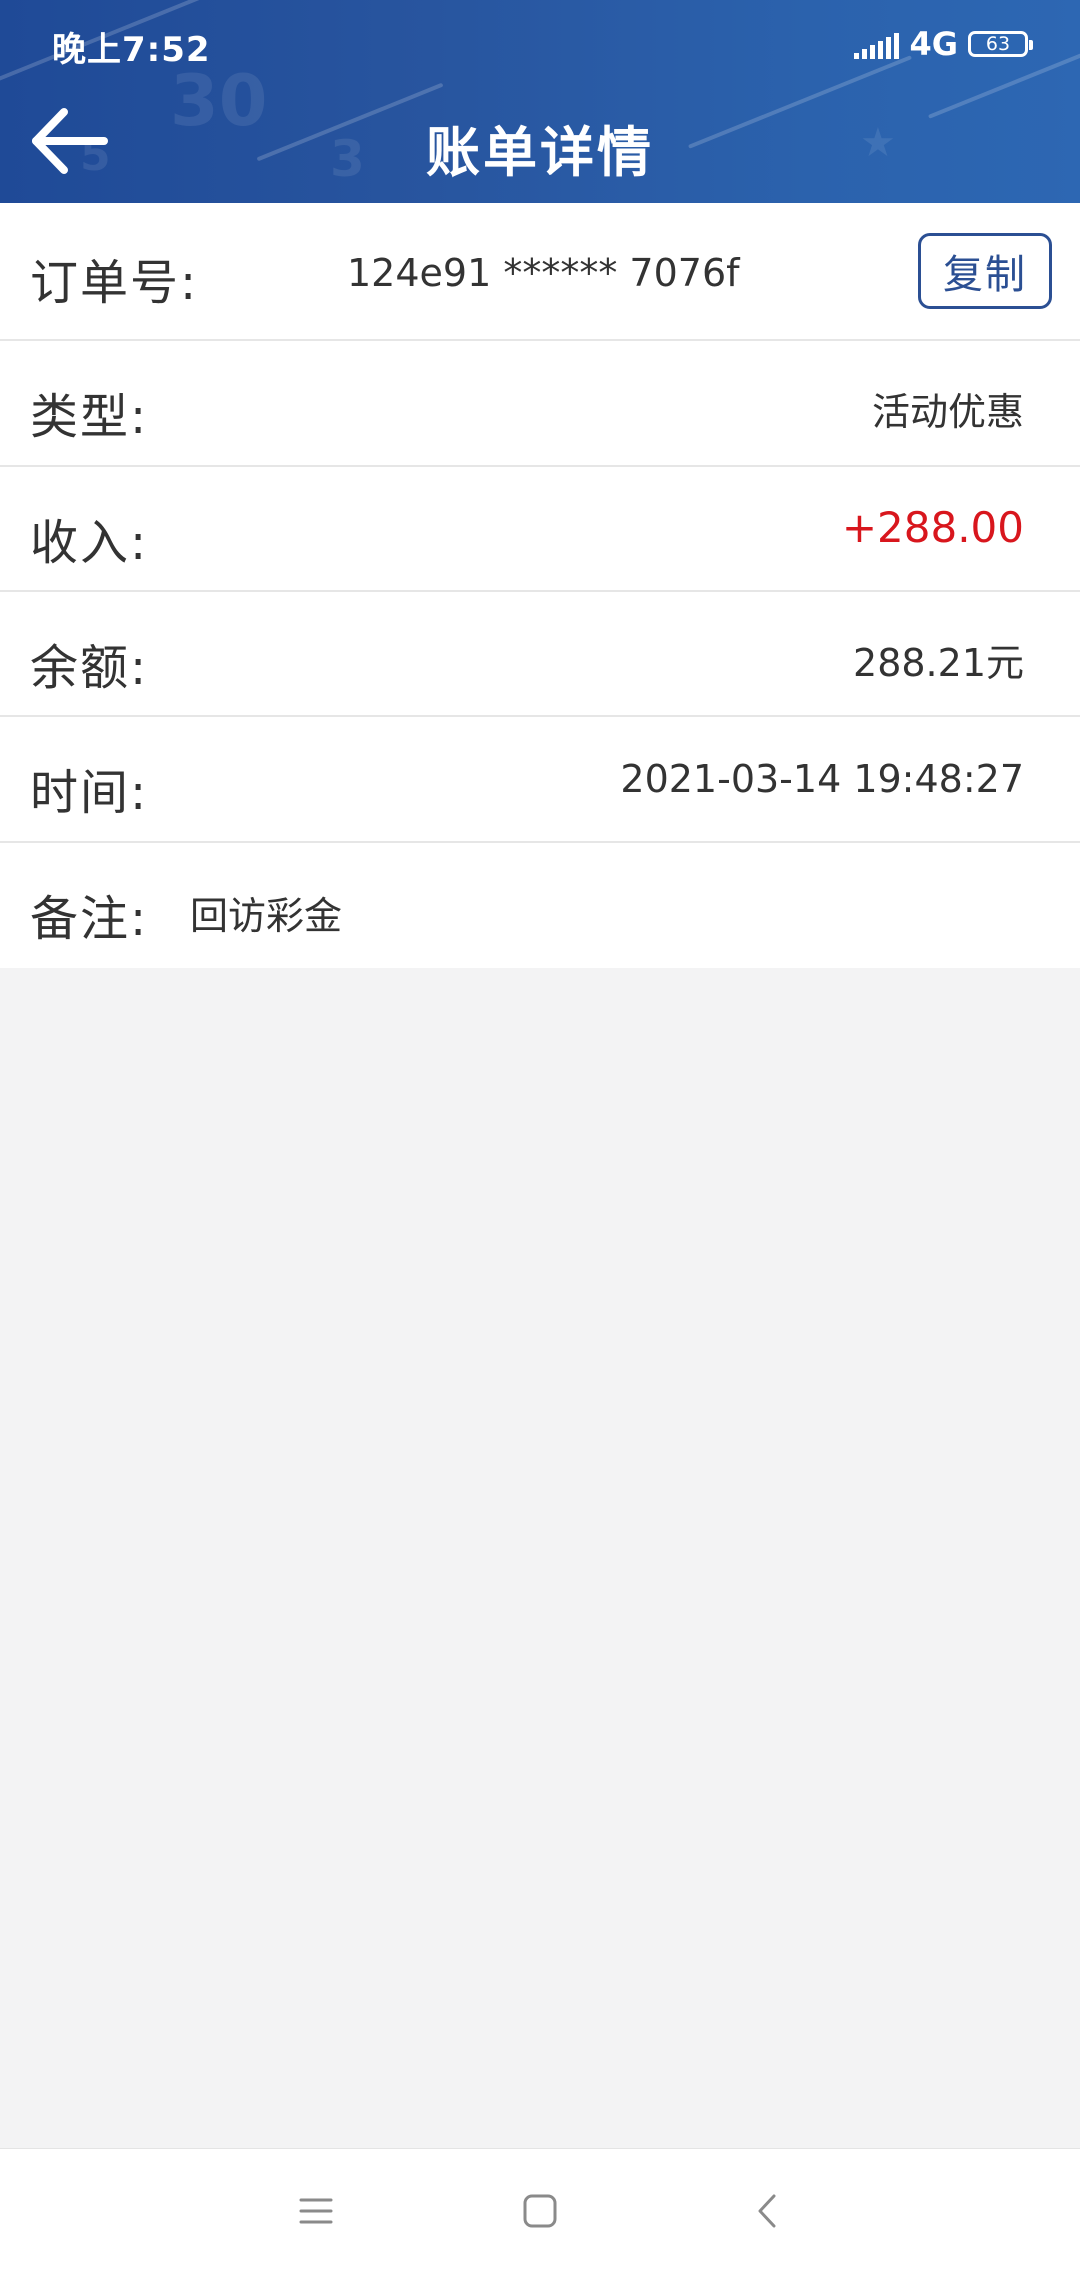  I want to click on system-back-button, so click(768, 2213).